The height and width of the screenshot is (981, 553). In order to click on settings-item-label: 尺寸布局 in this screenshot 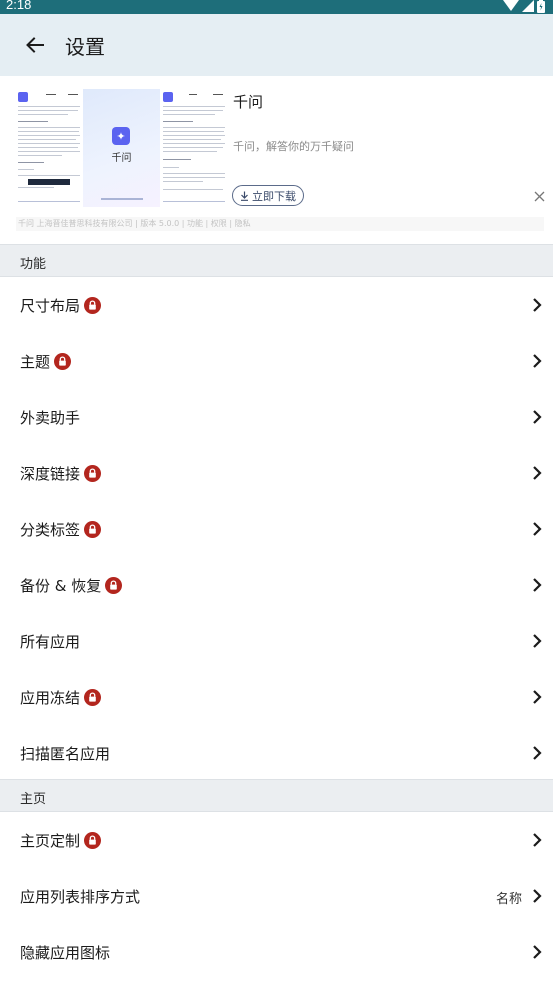, I will do `click(50, 306)`.